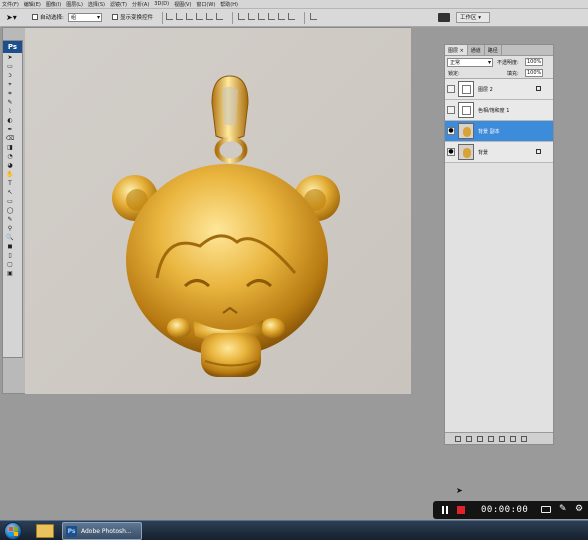  I want to click on folder-icon, so click(45, 531).